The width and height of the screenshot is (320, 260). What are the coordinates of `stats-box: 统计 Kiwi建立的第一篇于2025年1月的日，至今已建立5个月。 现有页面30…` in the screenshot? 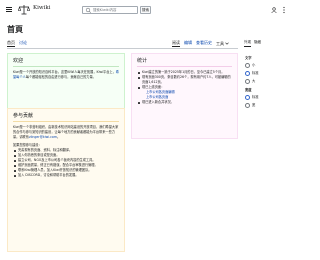 It's located at (184, 96).